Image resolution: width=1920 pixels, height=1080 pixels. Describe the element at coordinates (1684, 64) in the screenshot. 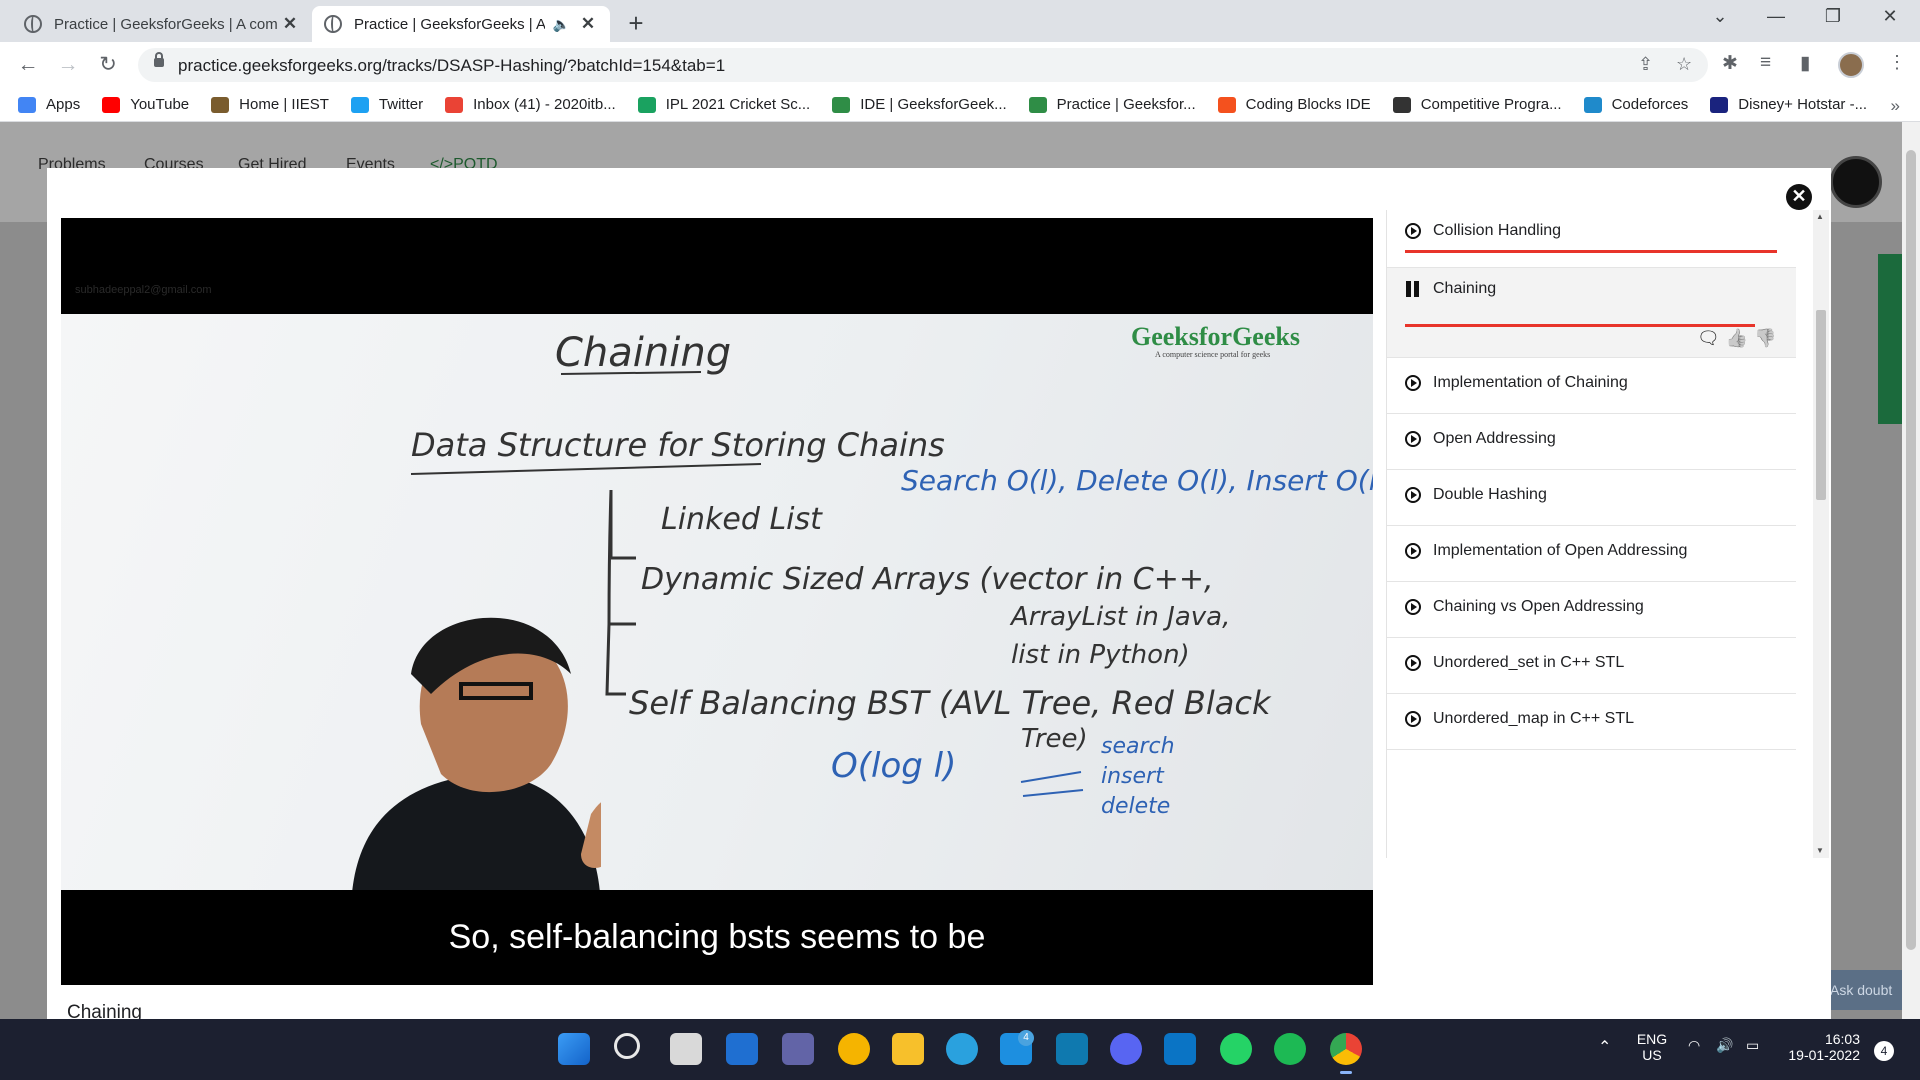

I see `bookmark-star-icon: ☆` at that location.